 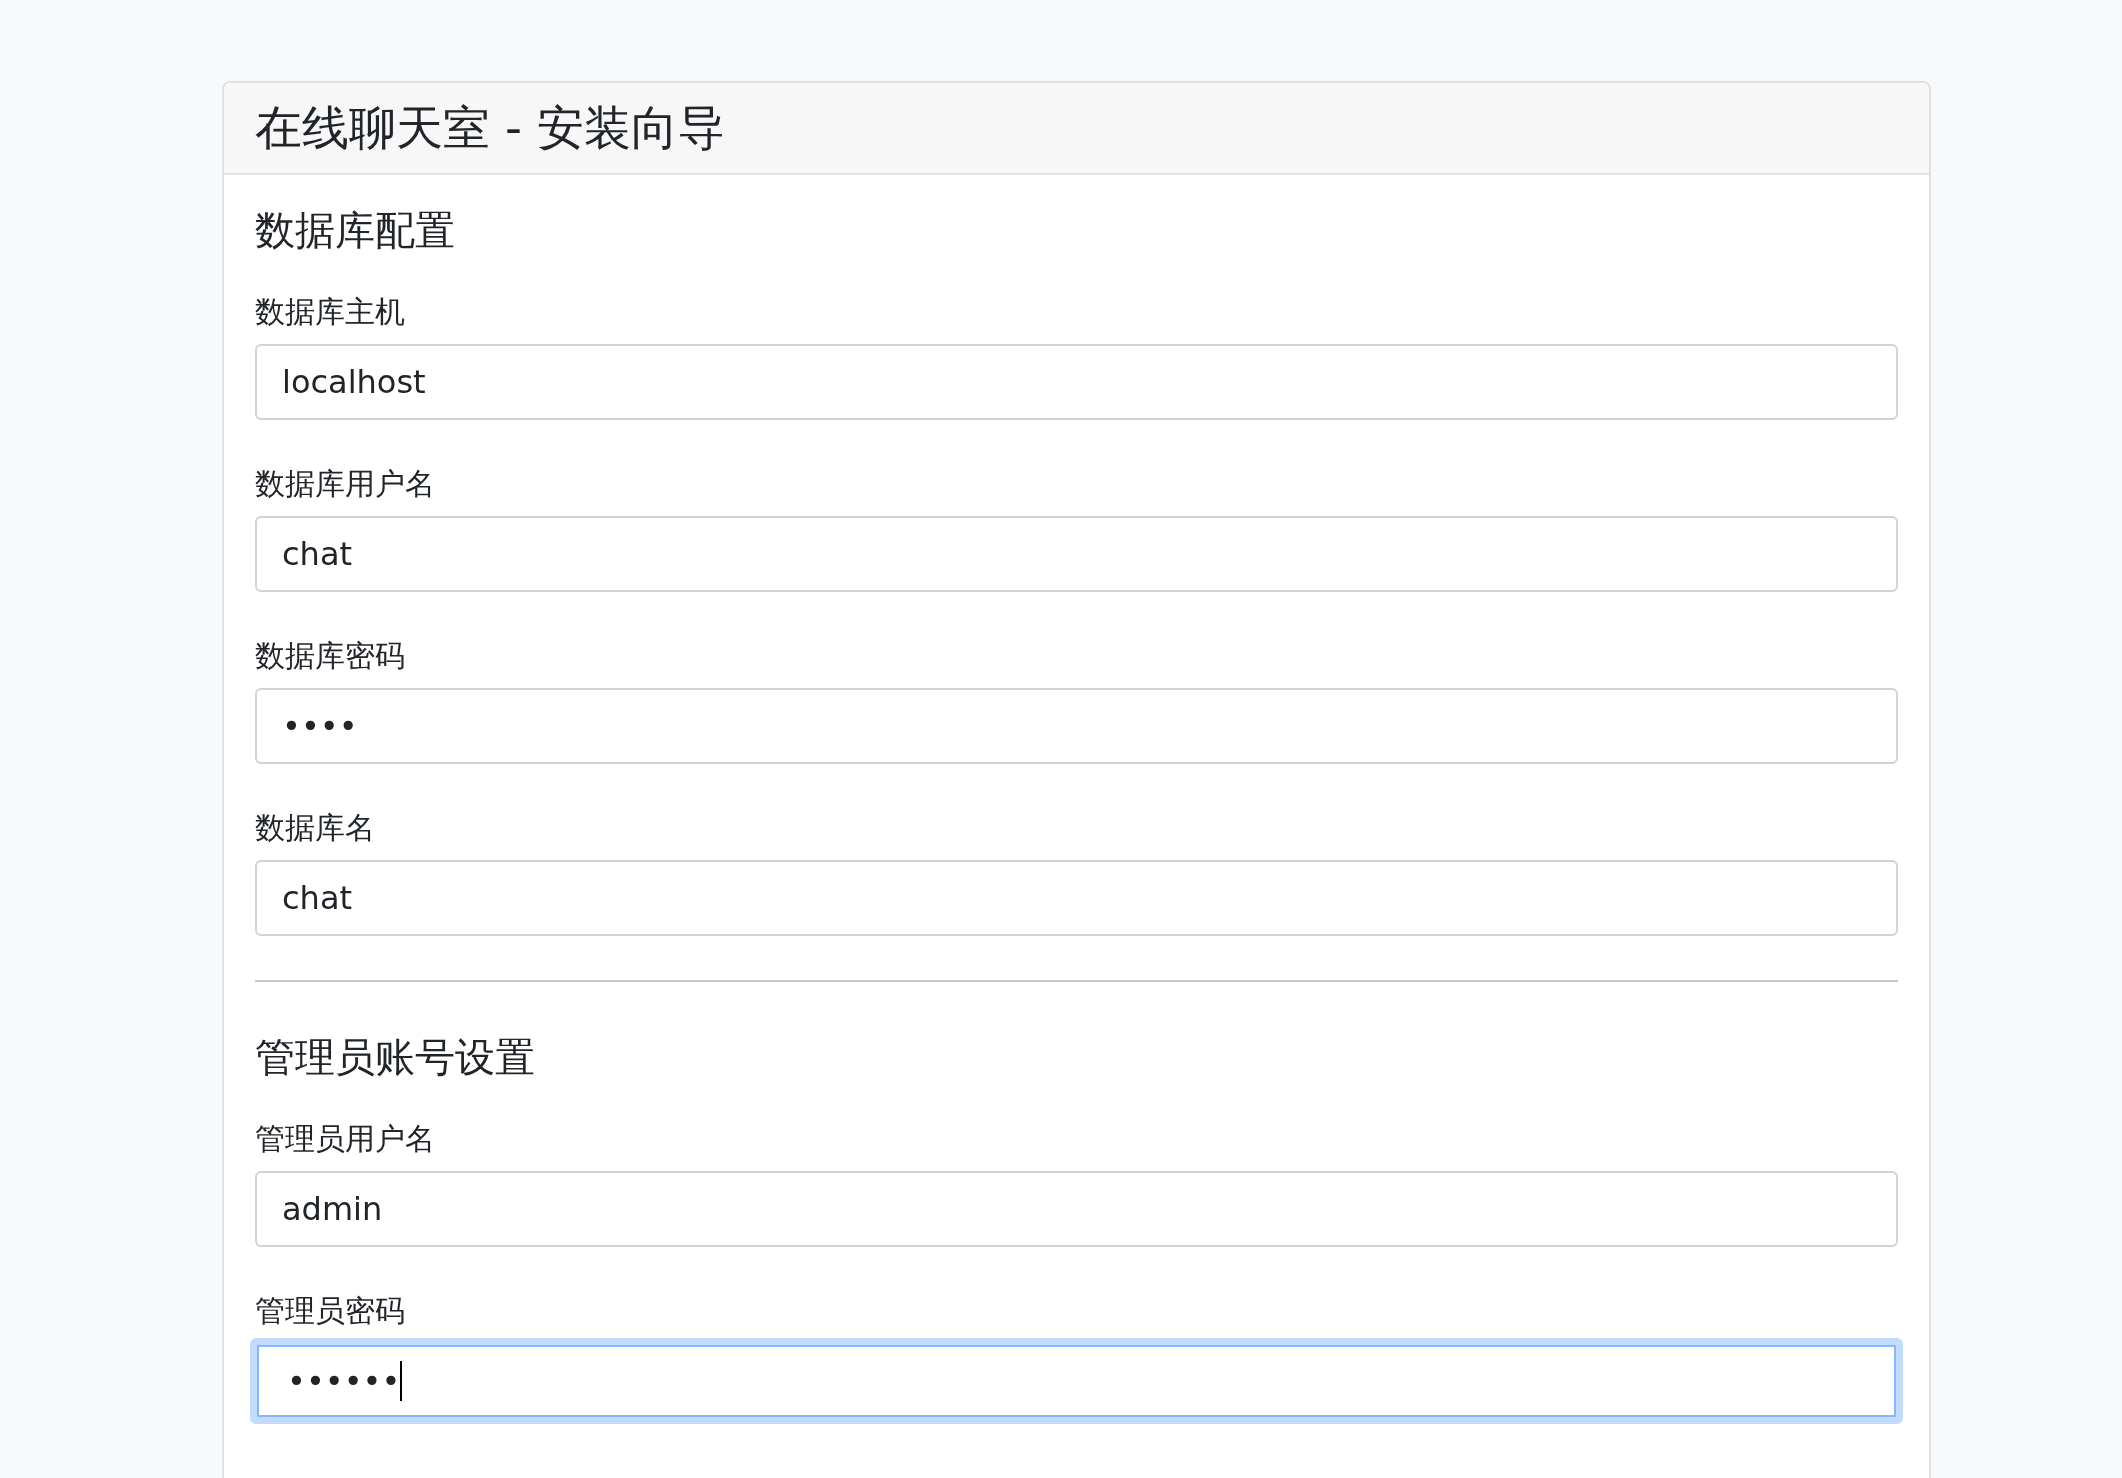 What do you see at coordinates (345, 1139) in the screenshot?
I see `field-label: 管理员用户名` at bounding box center [345, 1139].